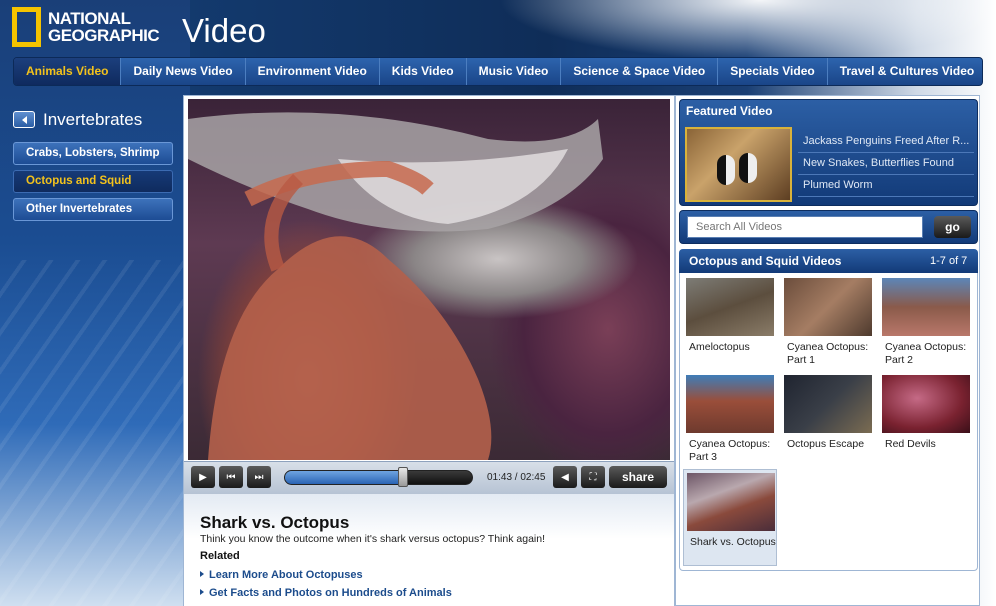 The height and width of the screenshot is (606, 996). Describe the element at coordinates (638, 477) in the screenshot. I see `share-button: share` at that location.